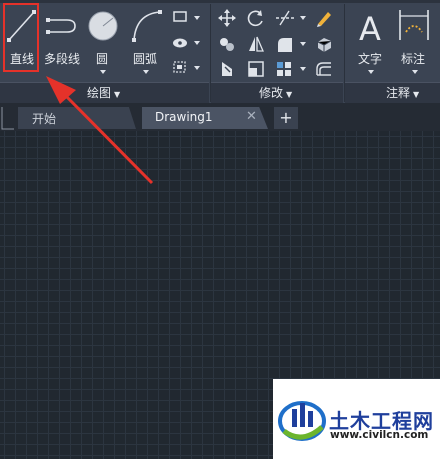 The image size is (440, 459). What do you see at coordinates (370, 59) in the screenshot?
I see `text-label: 文字` at bounding box center [370, 59].